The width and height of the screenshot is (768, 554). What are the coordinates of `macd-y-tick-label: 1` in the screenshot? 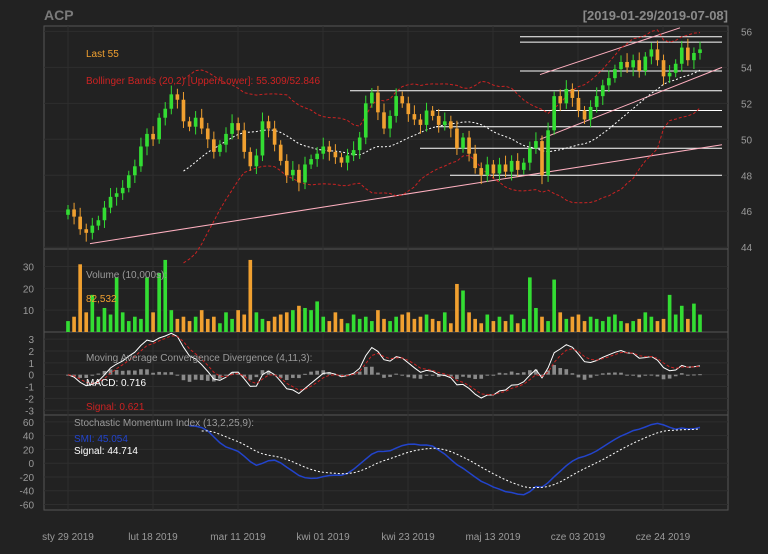 It's located at (31, 364).